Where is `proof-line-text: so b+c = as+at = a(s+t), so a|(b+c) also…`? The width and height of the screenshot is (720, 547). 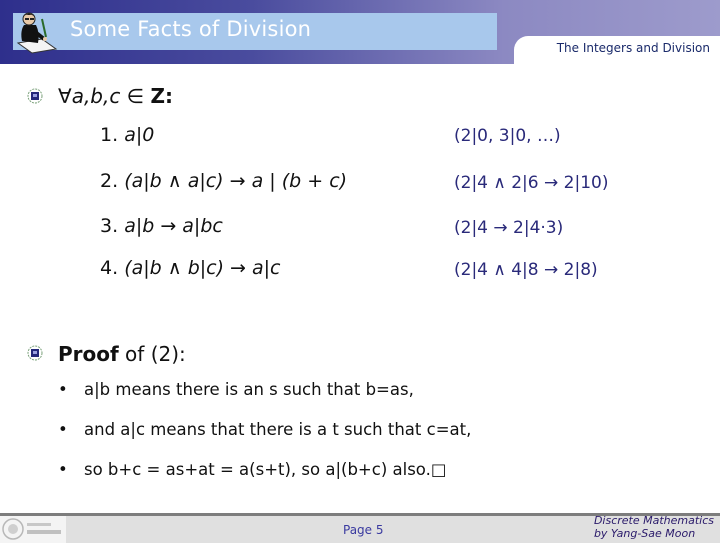
proof-line-text: so b+c = as+at = a(s+t), so a|(b+c) also… is located at coordinates (265, 469).